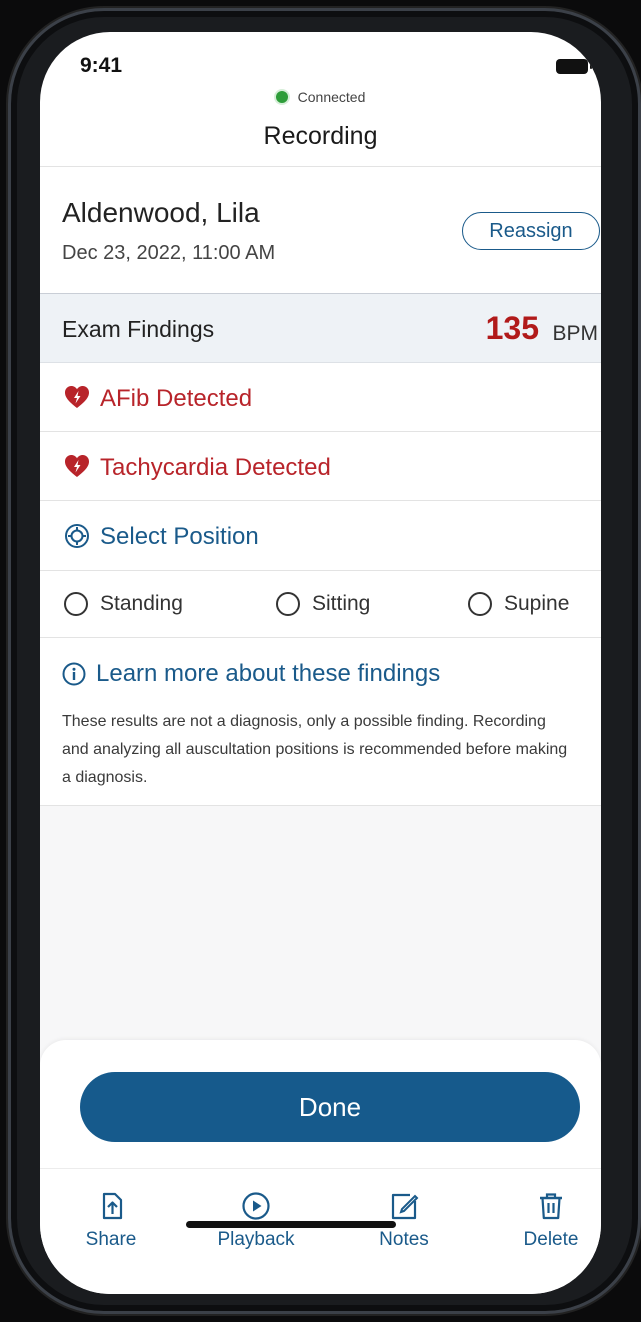 The width and height of the screenshot is (641, 1322). What do you see at coordinates (551, 1206) in the screenshot?
I see `trash-icon` at bounding box center [551, 1206].